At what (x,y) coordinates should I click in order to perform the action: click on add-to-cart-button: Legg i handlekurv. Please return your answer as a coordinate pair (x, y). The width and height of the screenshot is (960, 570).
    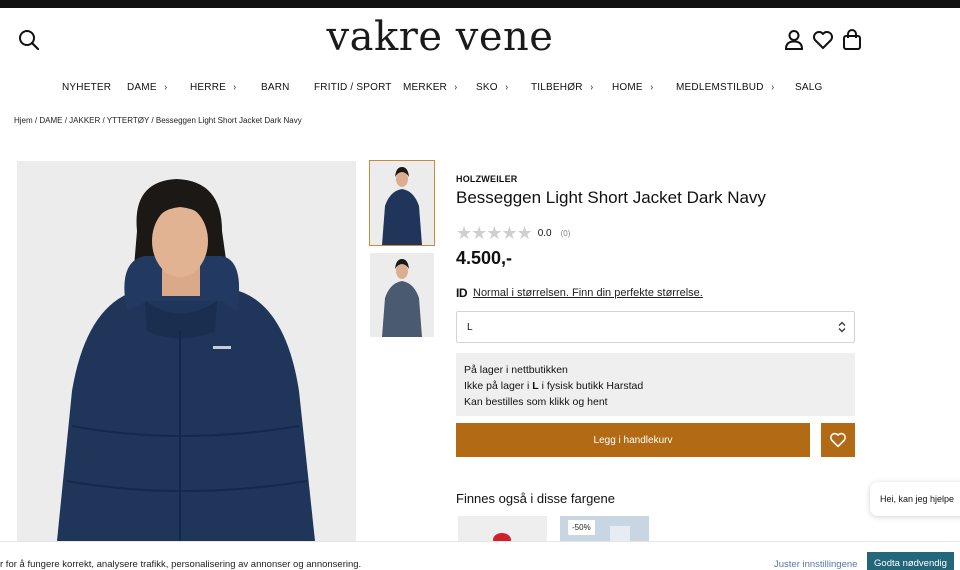
    Looking at the image, I should click on (633, 440).